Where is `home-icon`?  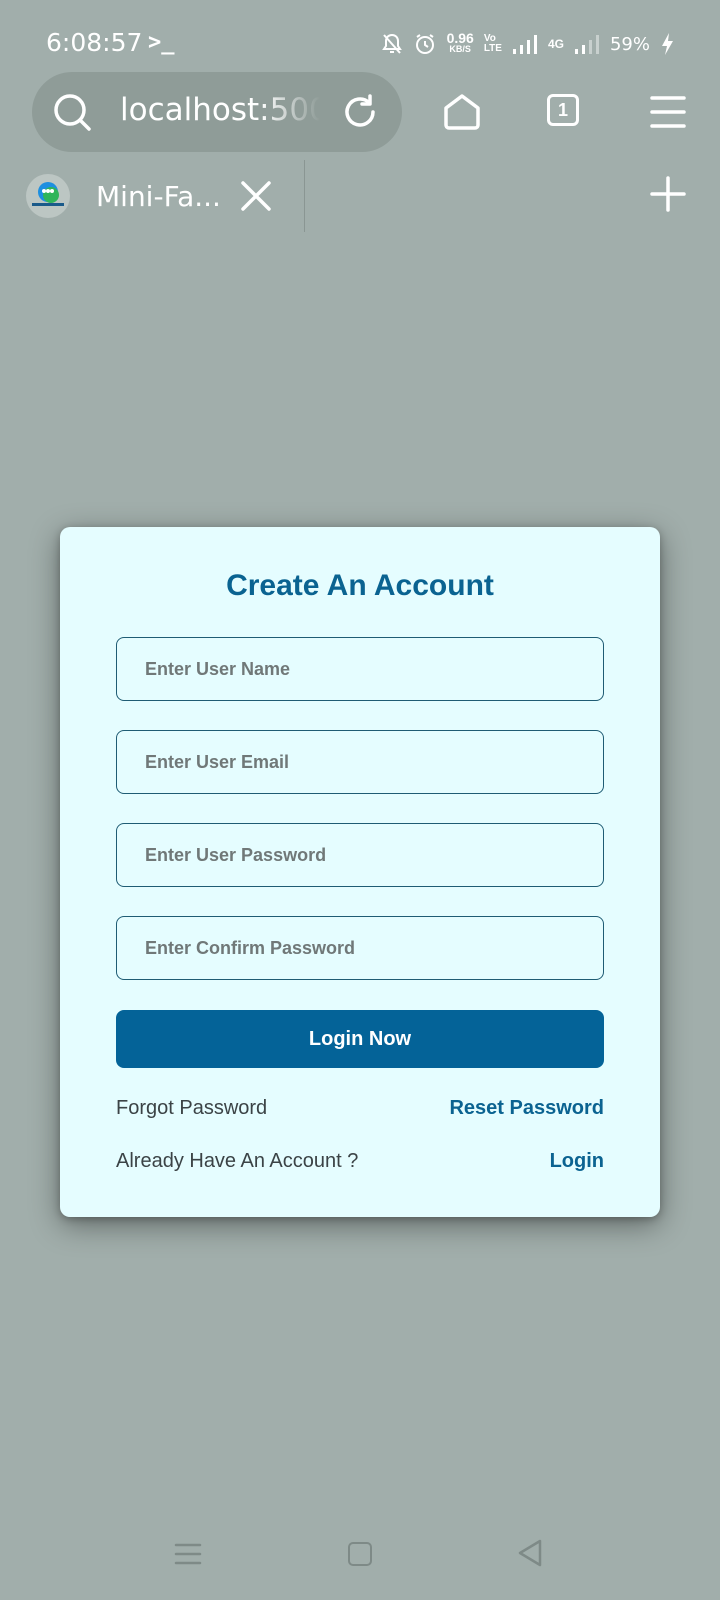
home-icon is located at coordinates (462, 112).